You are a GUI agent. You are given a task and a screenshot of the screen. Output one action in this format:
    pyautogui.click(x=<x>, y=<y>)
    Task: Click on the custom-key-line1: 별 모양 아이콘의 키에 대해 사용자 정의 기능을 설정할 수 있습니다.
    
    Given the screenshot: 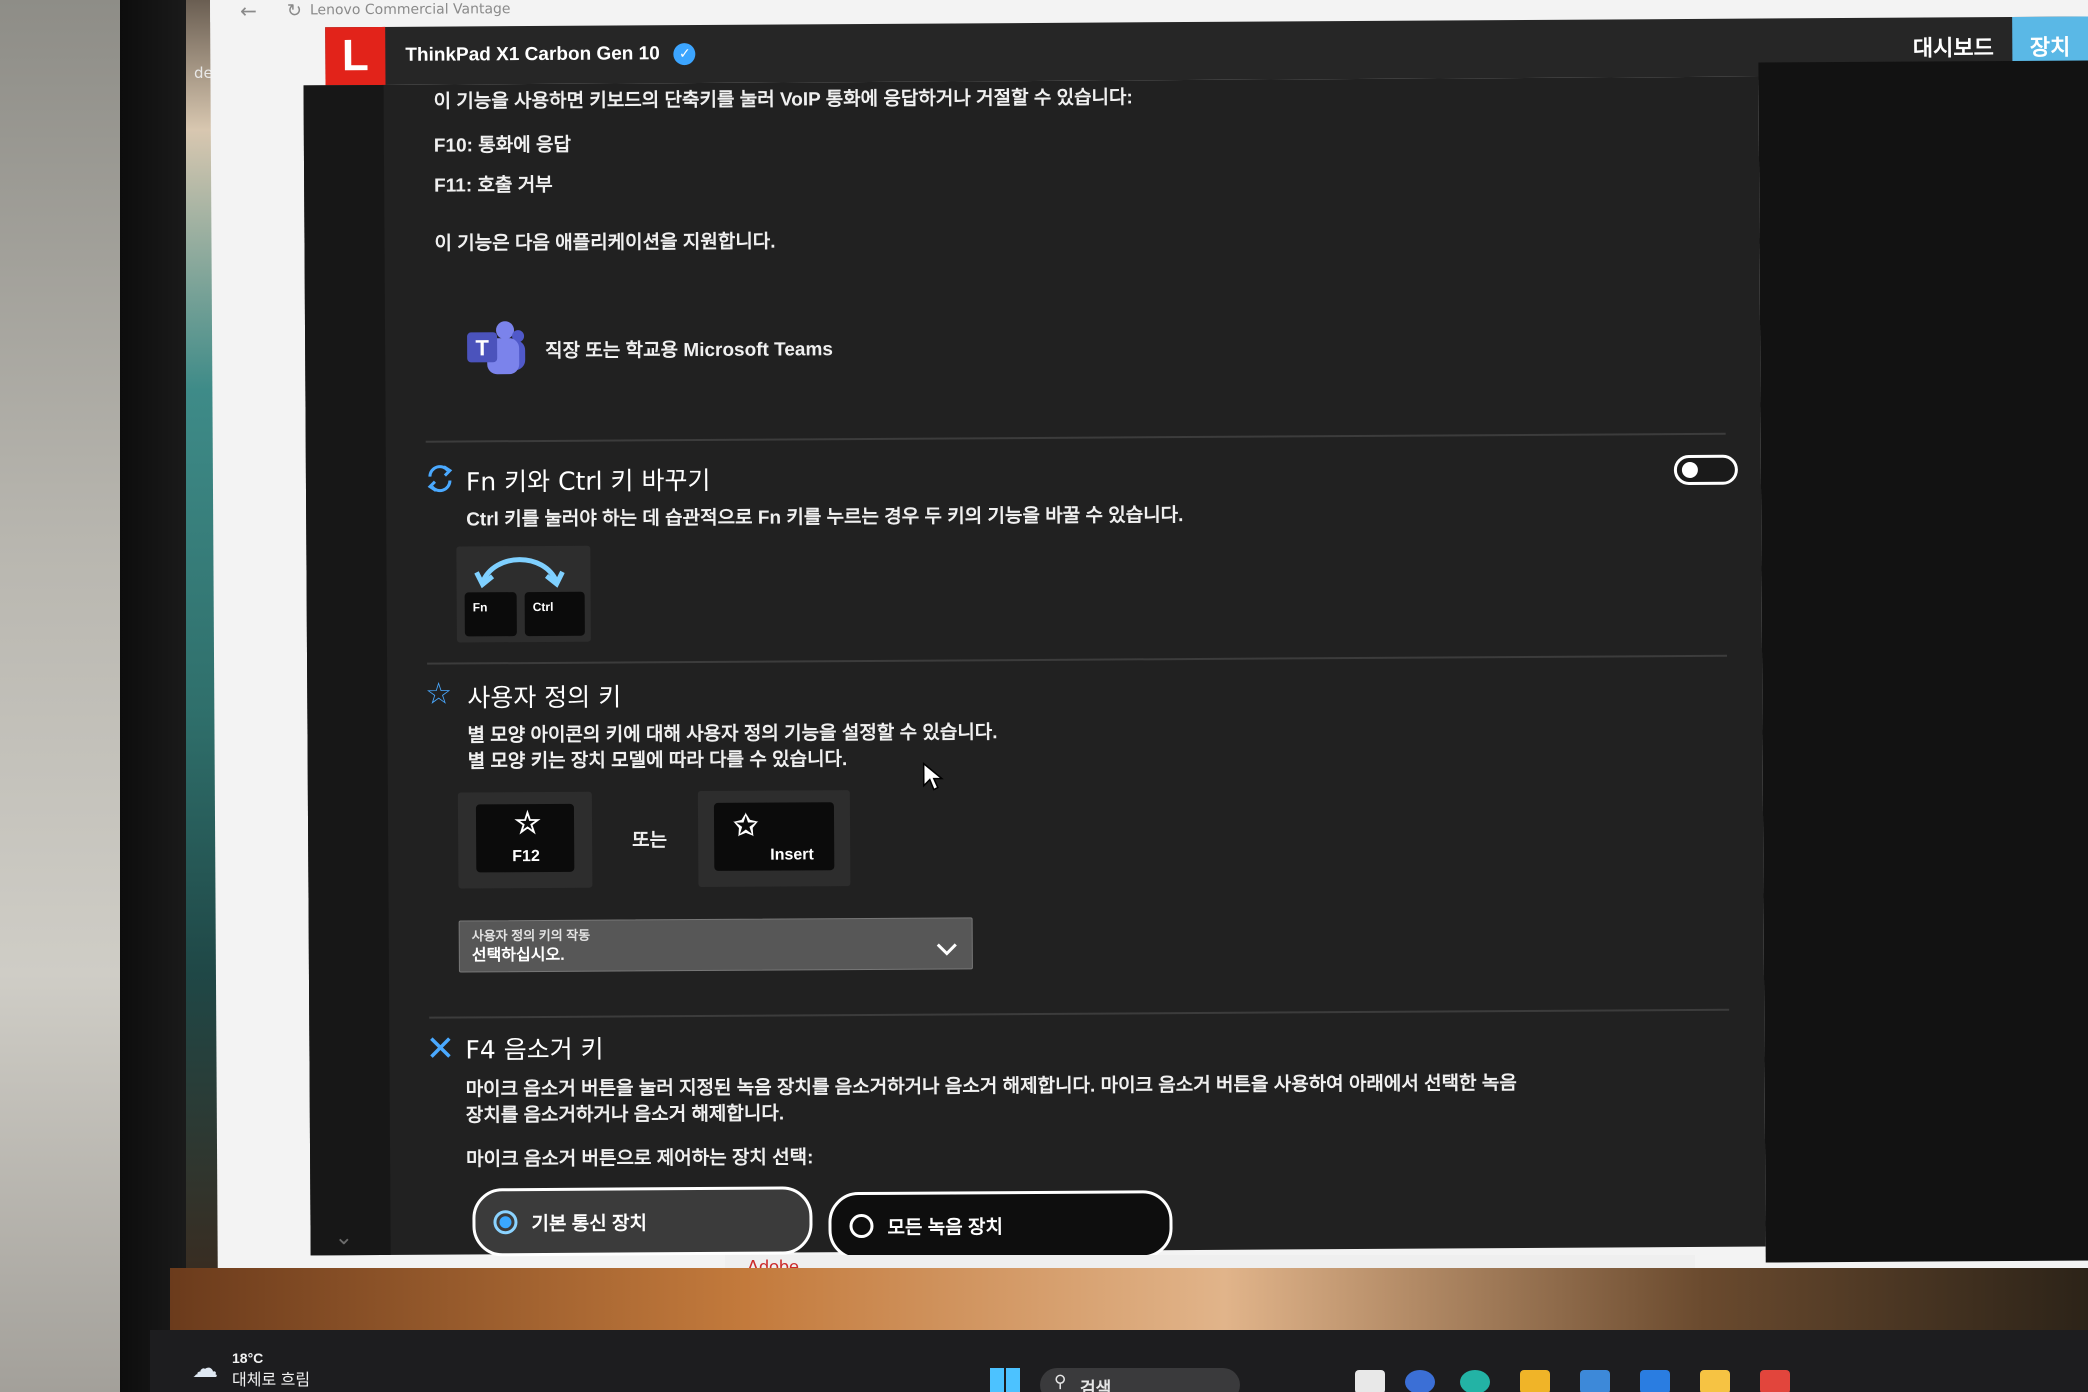 What is the action you would take?
    pyautogui.click(x=732, y=734)
    